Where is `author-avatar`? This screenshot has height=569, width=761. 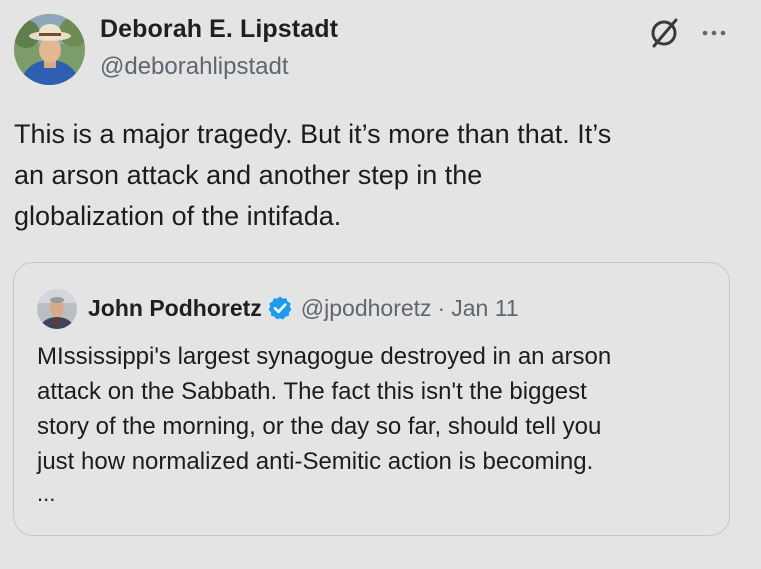 author-avatar is located at coordinates (49, 49).